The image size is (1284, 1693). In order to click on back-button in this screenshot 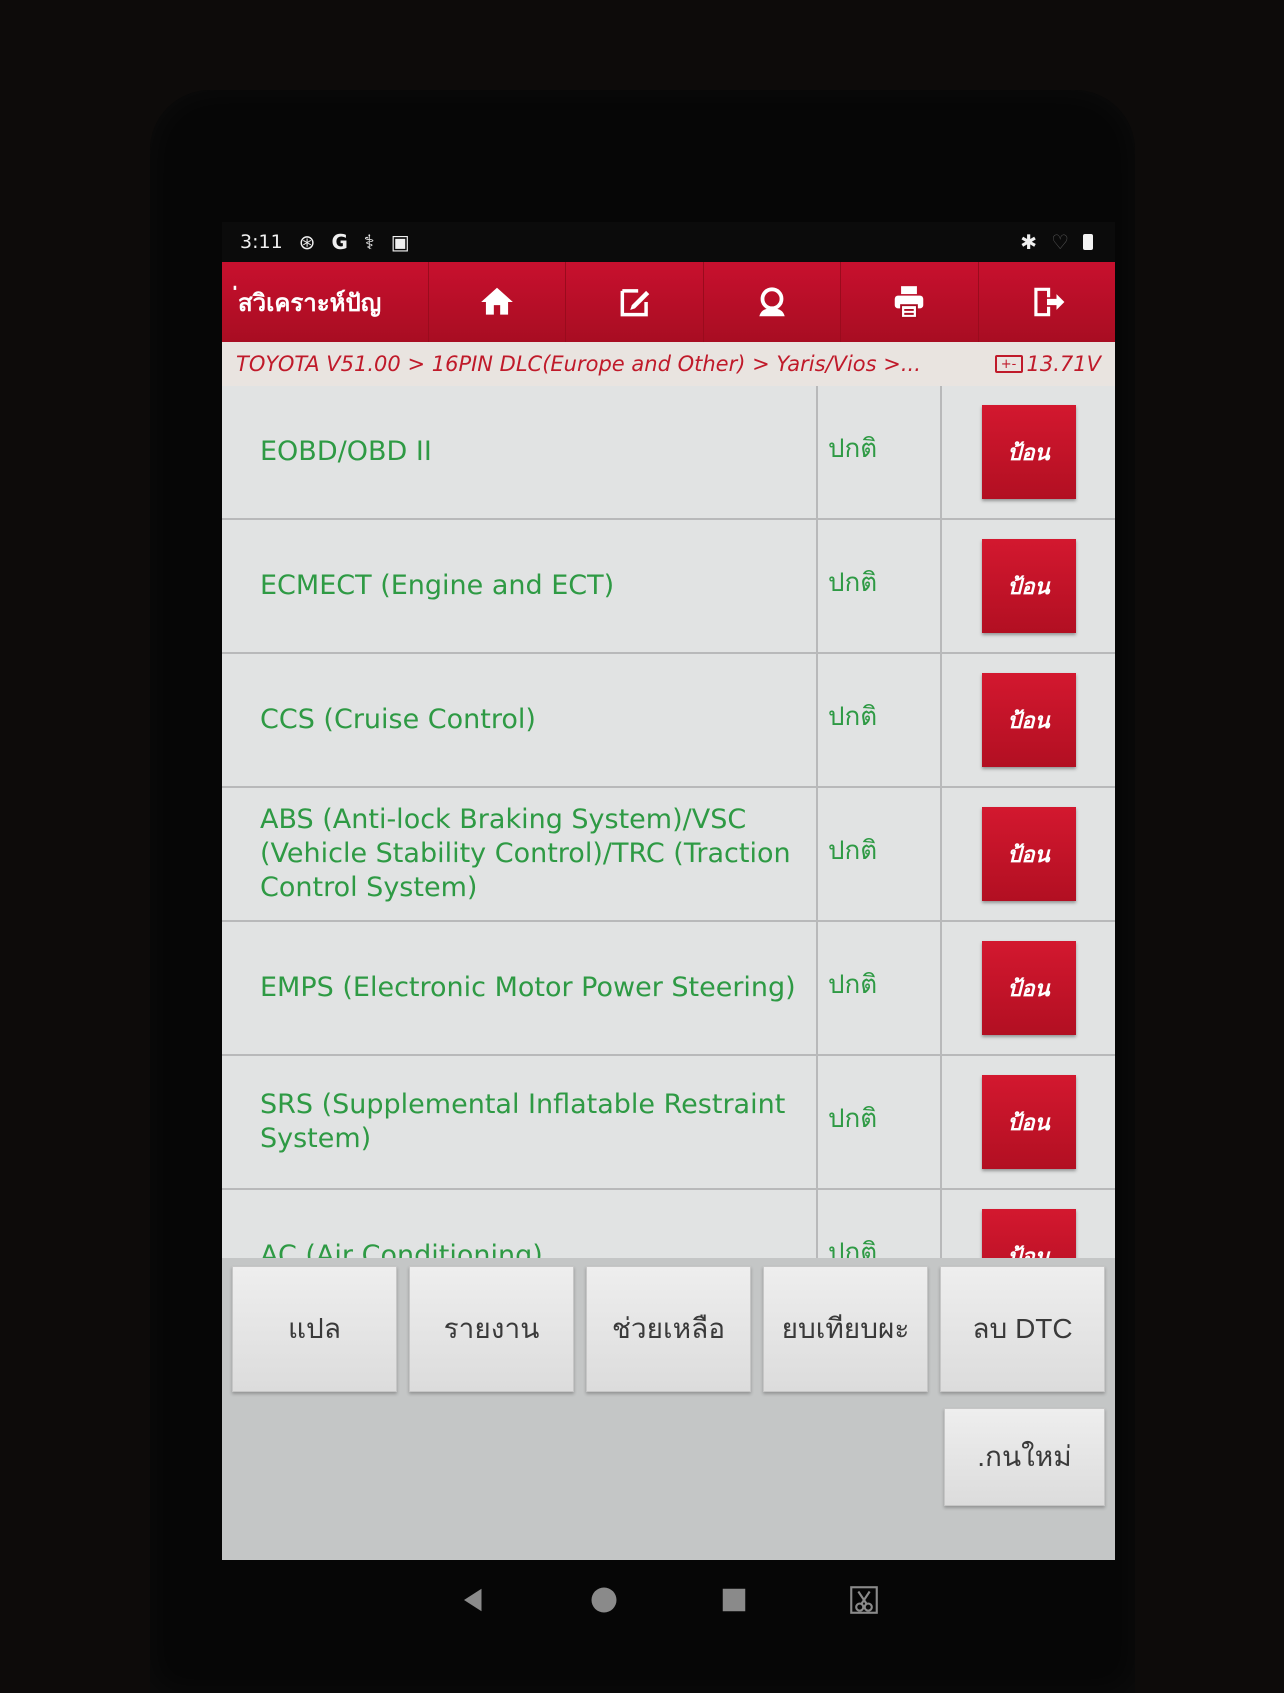, I will do `click(474, 1600)`.